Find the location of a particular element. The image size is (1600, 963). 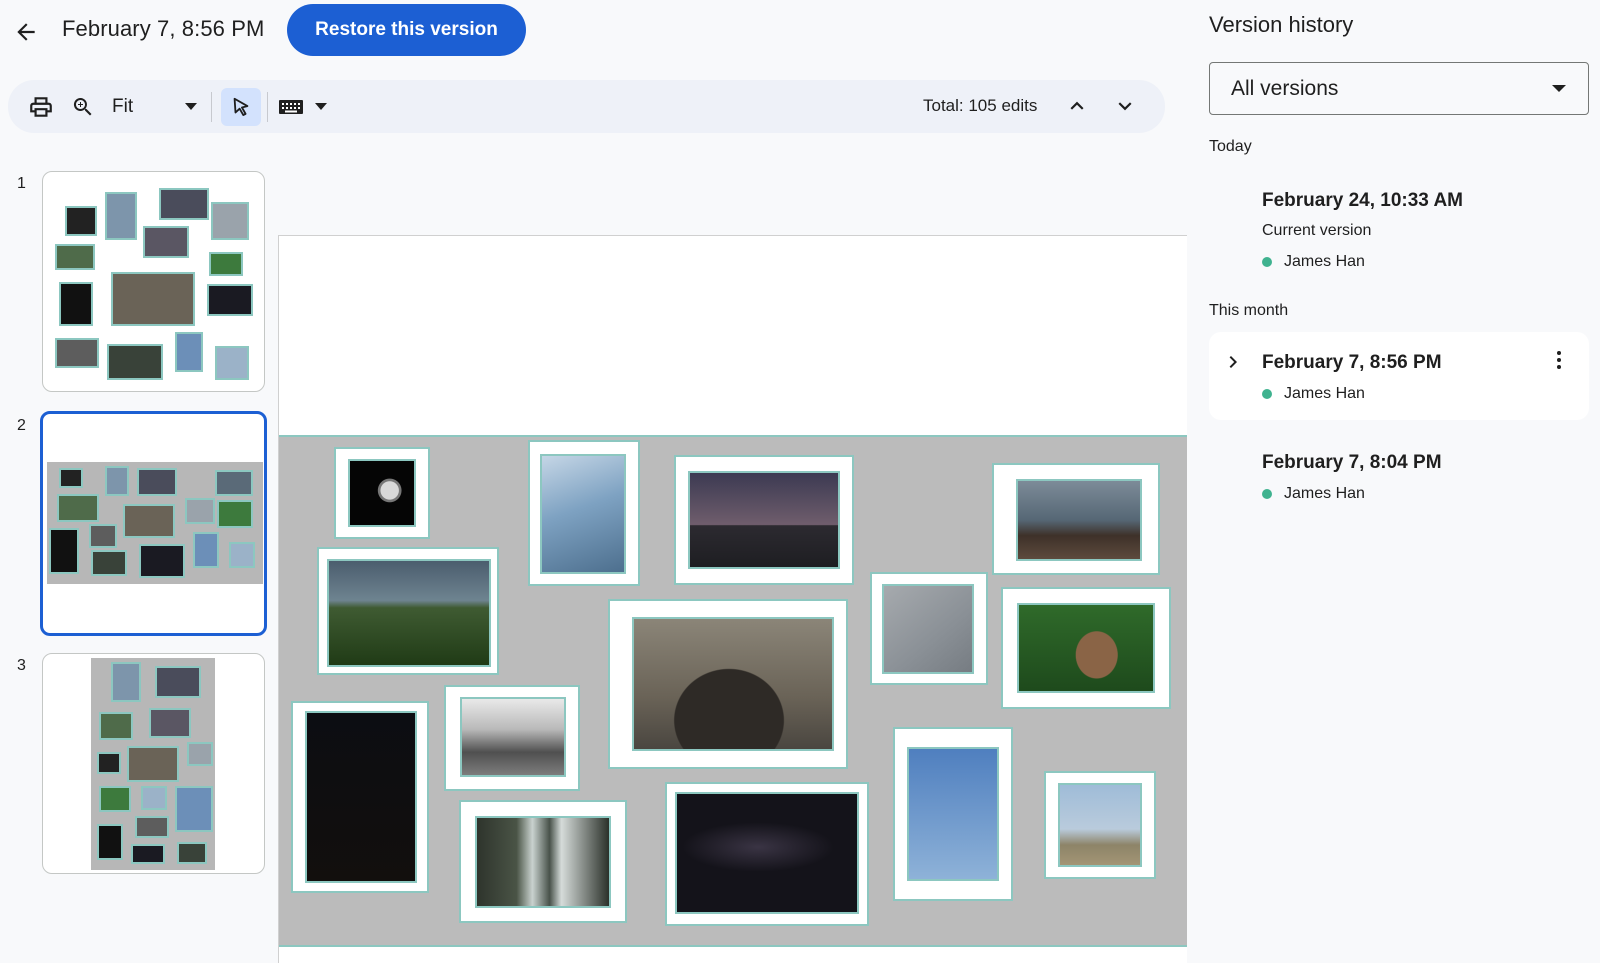

restore-version-button: Restore this version is located at coordinates (406, 30).